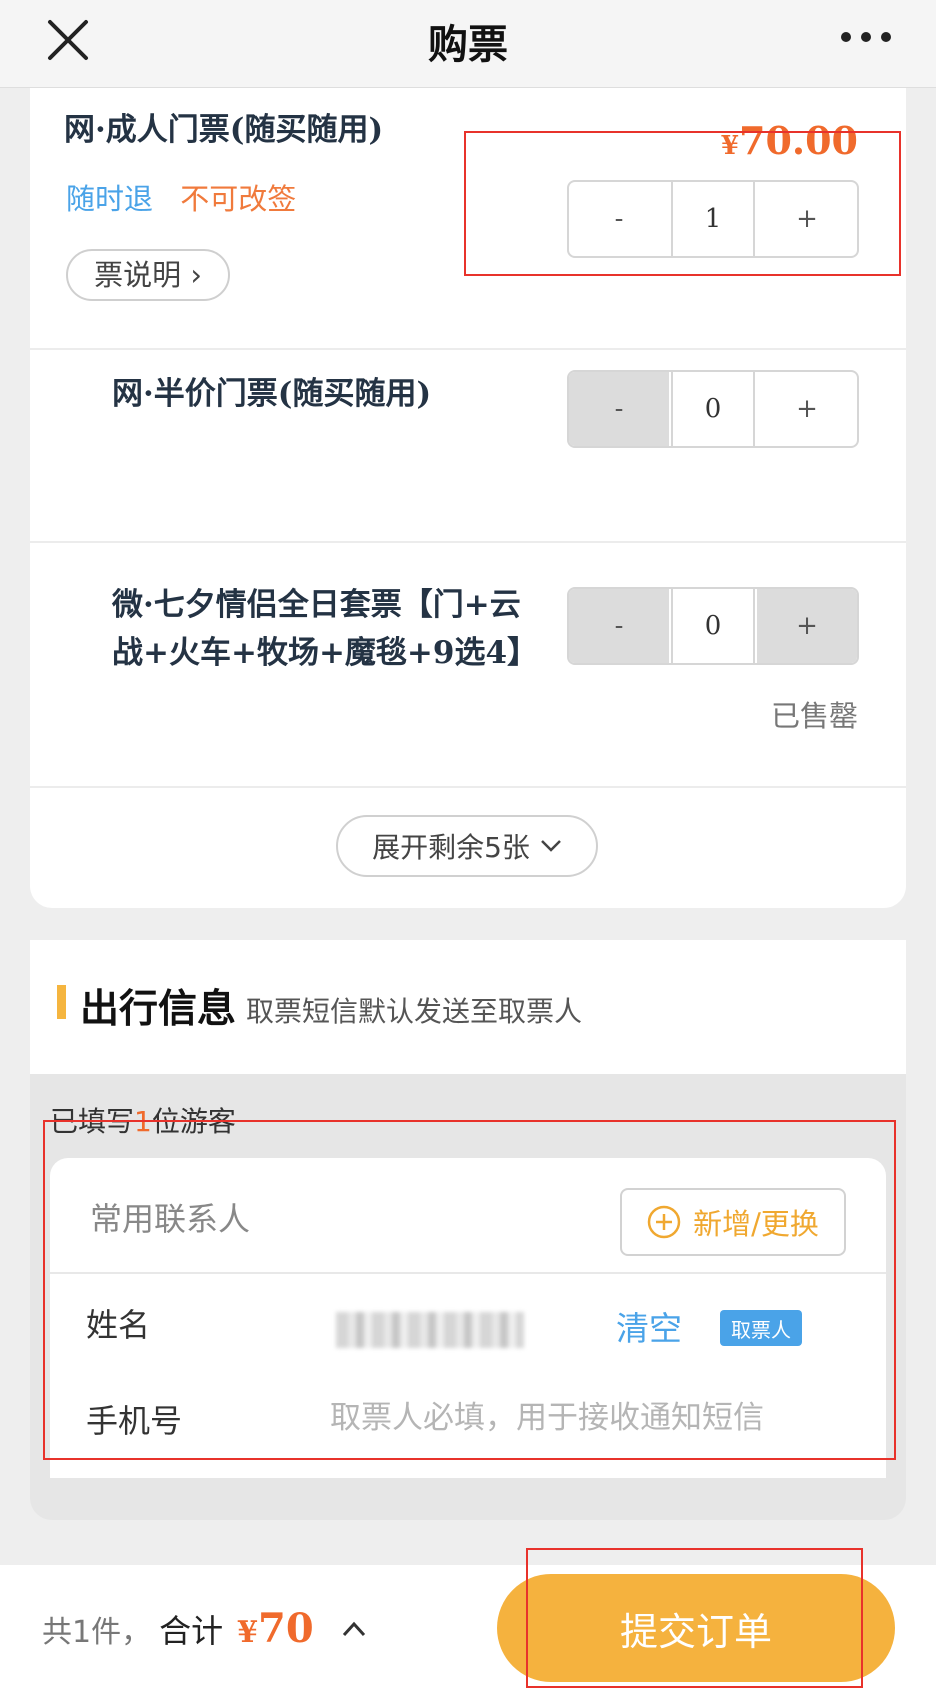  What do you see at coordinates (316, 605) in the screenshot?
I see `ticket-name-line: 微·七夕情侣全日套票【门+云` at bounding box center [316, 605].